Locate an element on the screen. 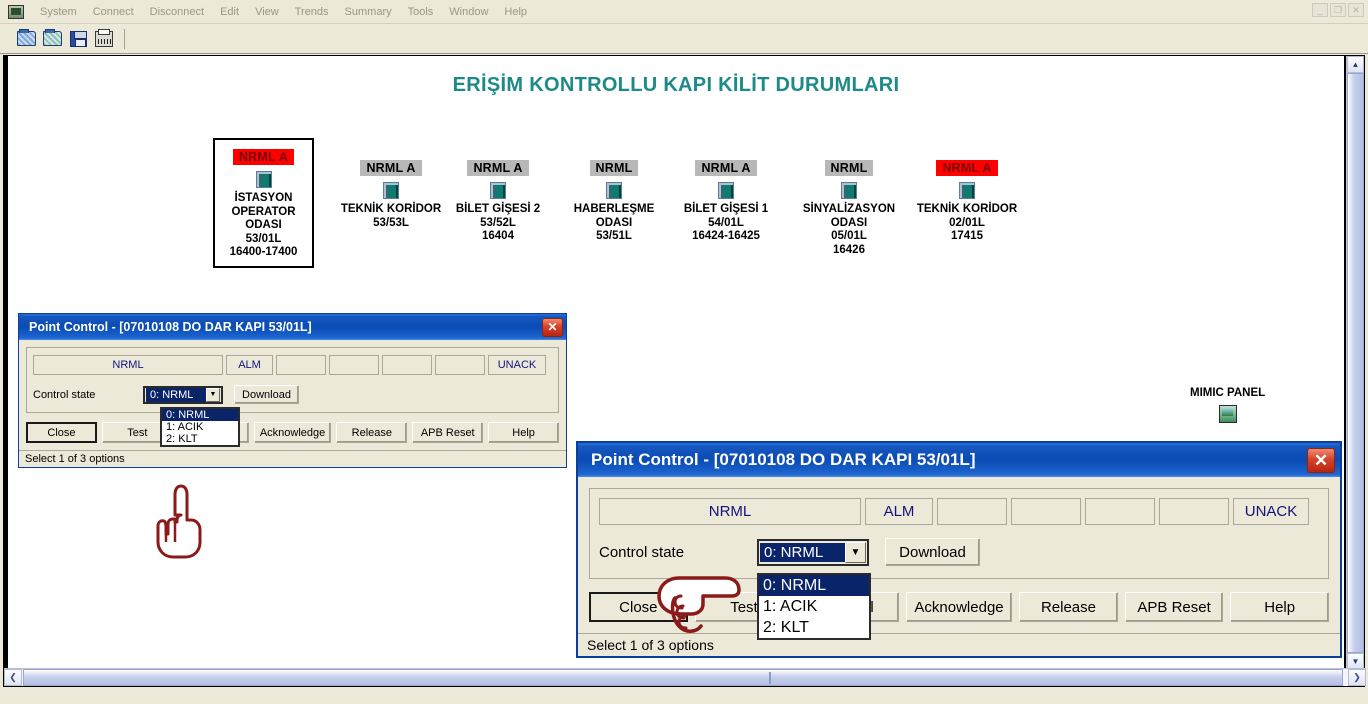 This screenshot has height=704, width=1368. window-controls: _ ❐ ✕ is located at coordinates (1338, 10).